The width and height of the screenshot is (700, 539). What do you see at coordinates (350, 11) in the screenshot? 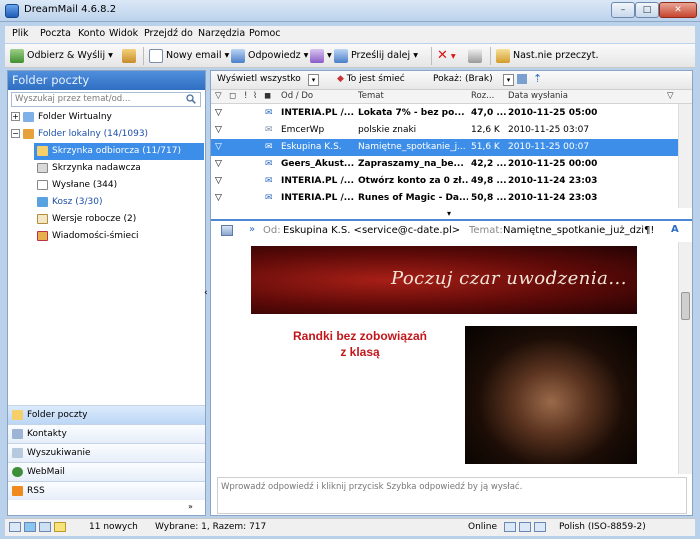
I see `title-bar: DreamMail 4.6.8.2 – □ ✕` at bounding box center [350, 11].